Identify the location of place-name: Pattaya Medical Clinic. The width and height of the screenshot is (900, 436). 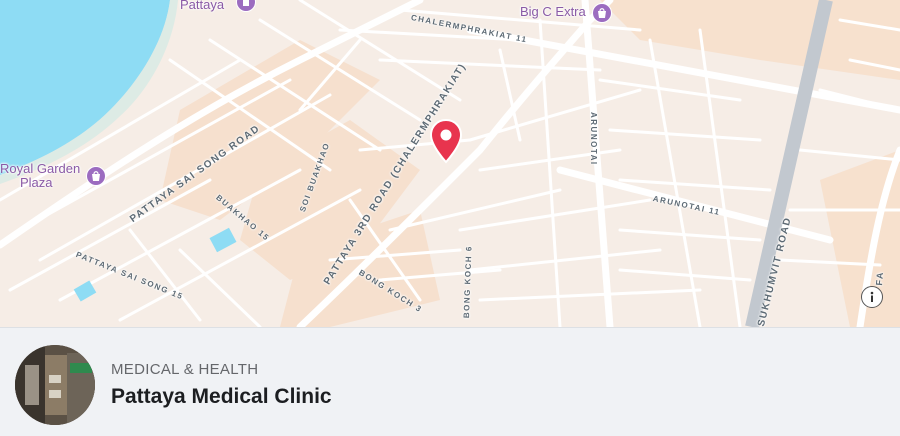
(221, 397).